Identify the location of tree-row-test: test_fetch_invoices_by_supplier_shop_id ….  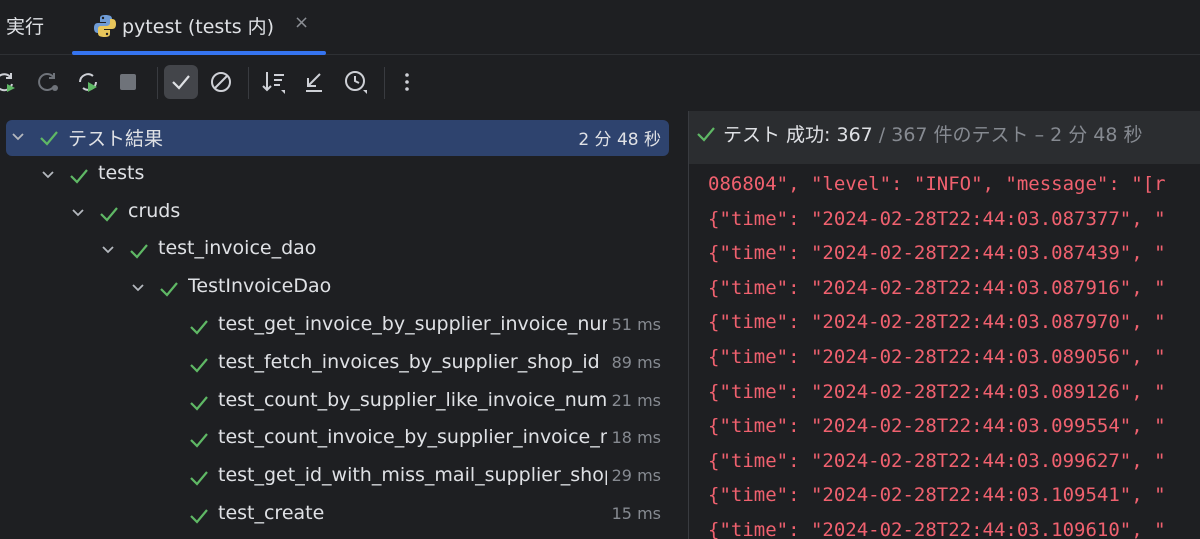
(335, 364).